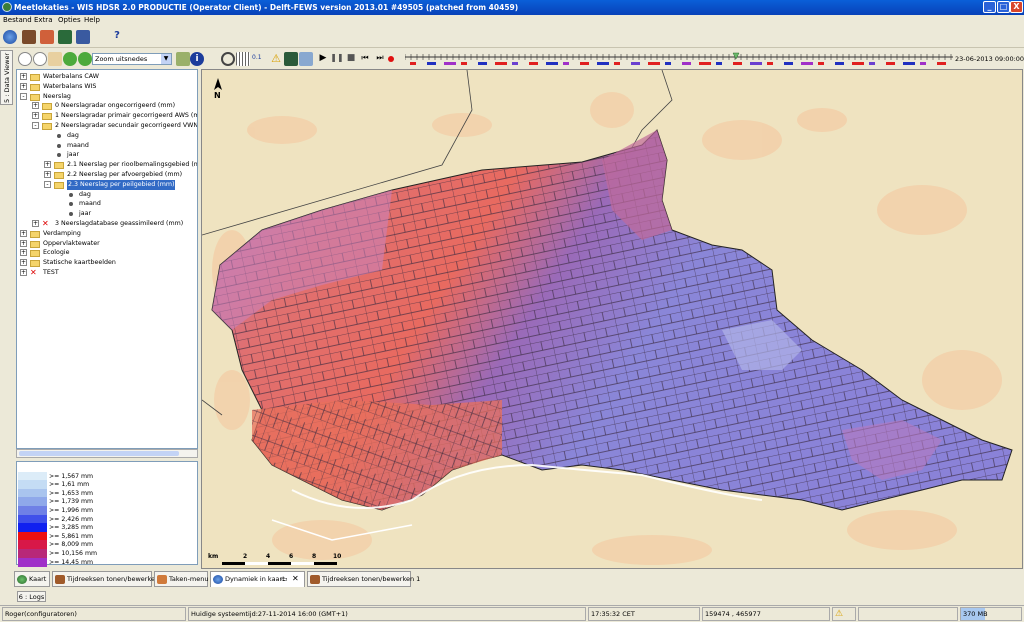 This screenshot has width=1024, height=622. What do you see at coordinates (83, 37) in the screenshot?
I see `database-icon` at bounding box center [83, 37].